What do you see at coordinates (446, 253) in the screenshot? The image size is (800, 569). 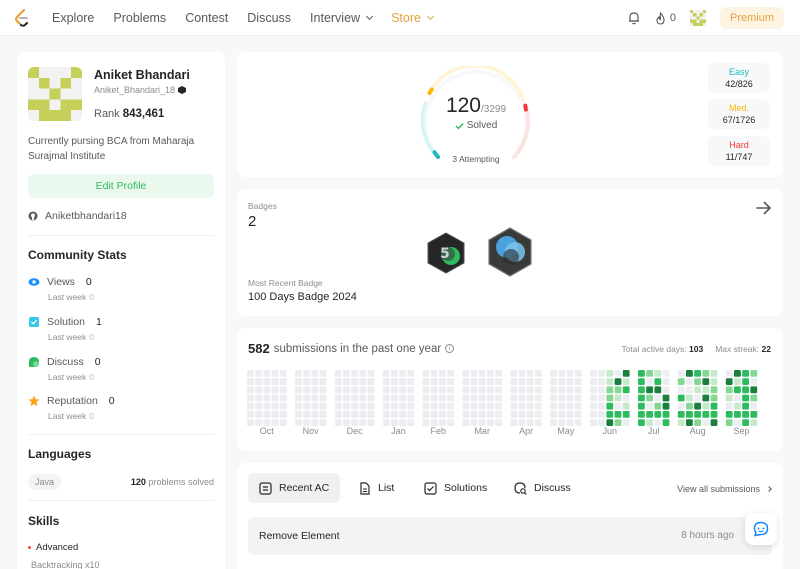 I see `50-days-badge-icon: 5` at bounding box center [446, 253].